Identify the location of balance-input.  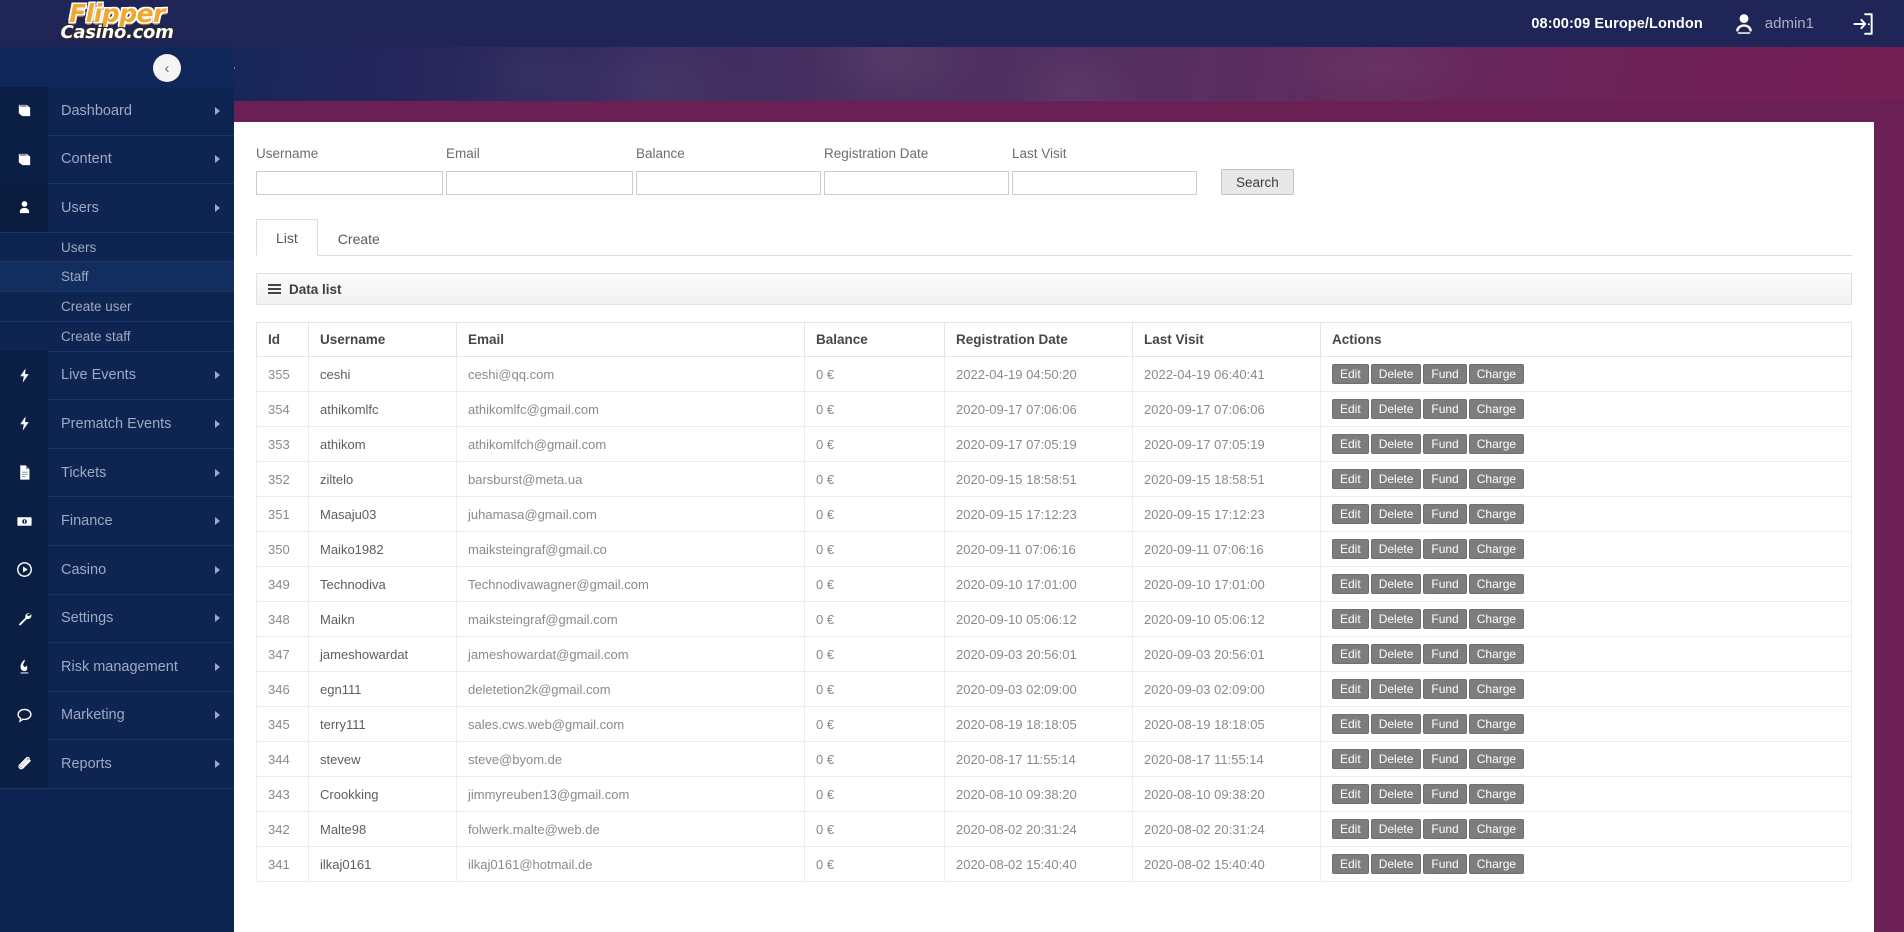
(728, 183).